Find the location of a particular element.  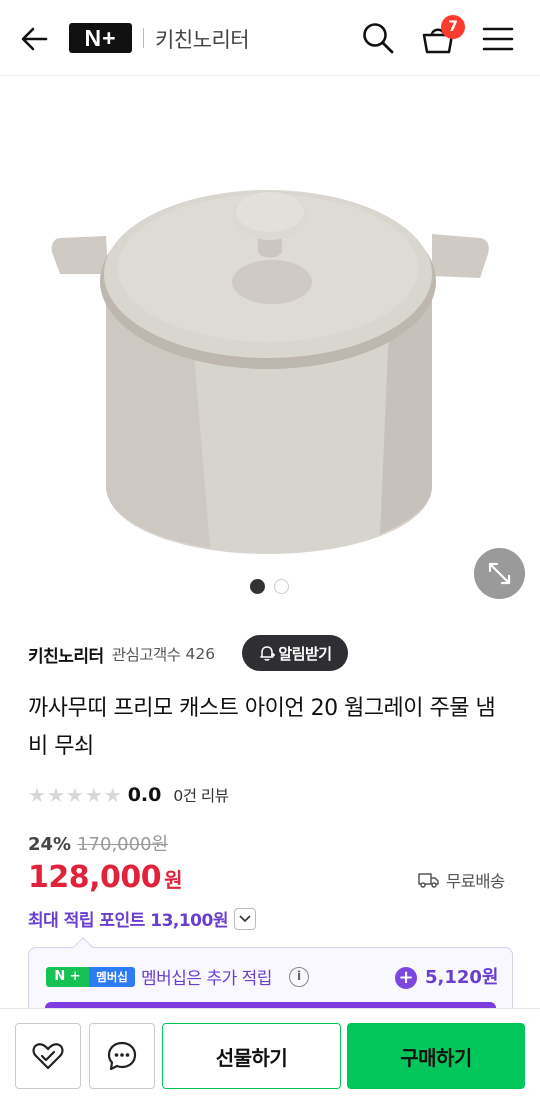

follower-count: 426 is located at coordinates (200, 654).